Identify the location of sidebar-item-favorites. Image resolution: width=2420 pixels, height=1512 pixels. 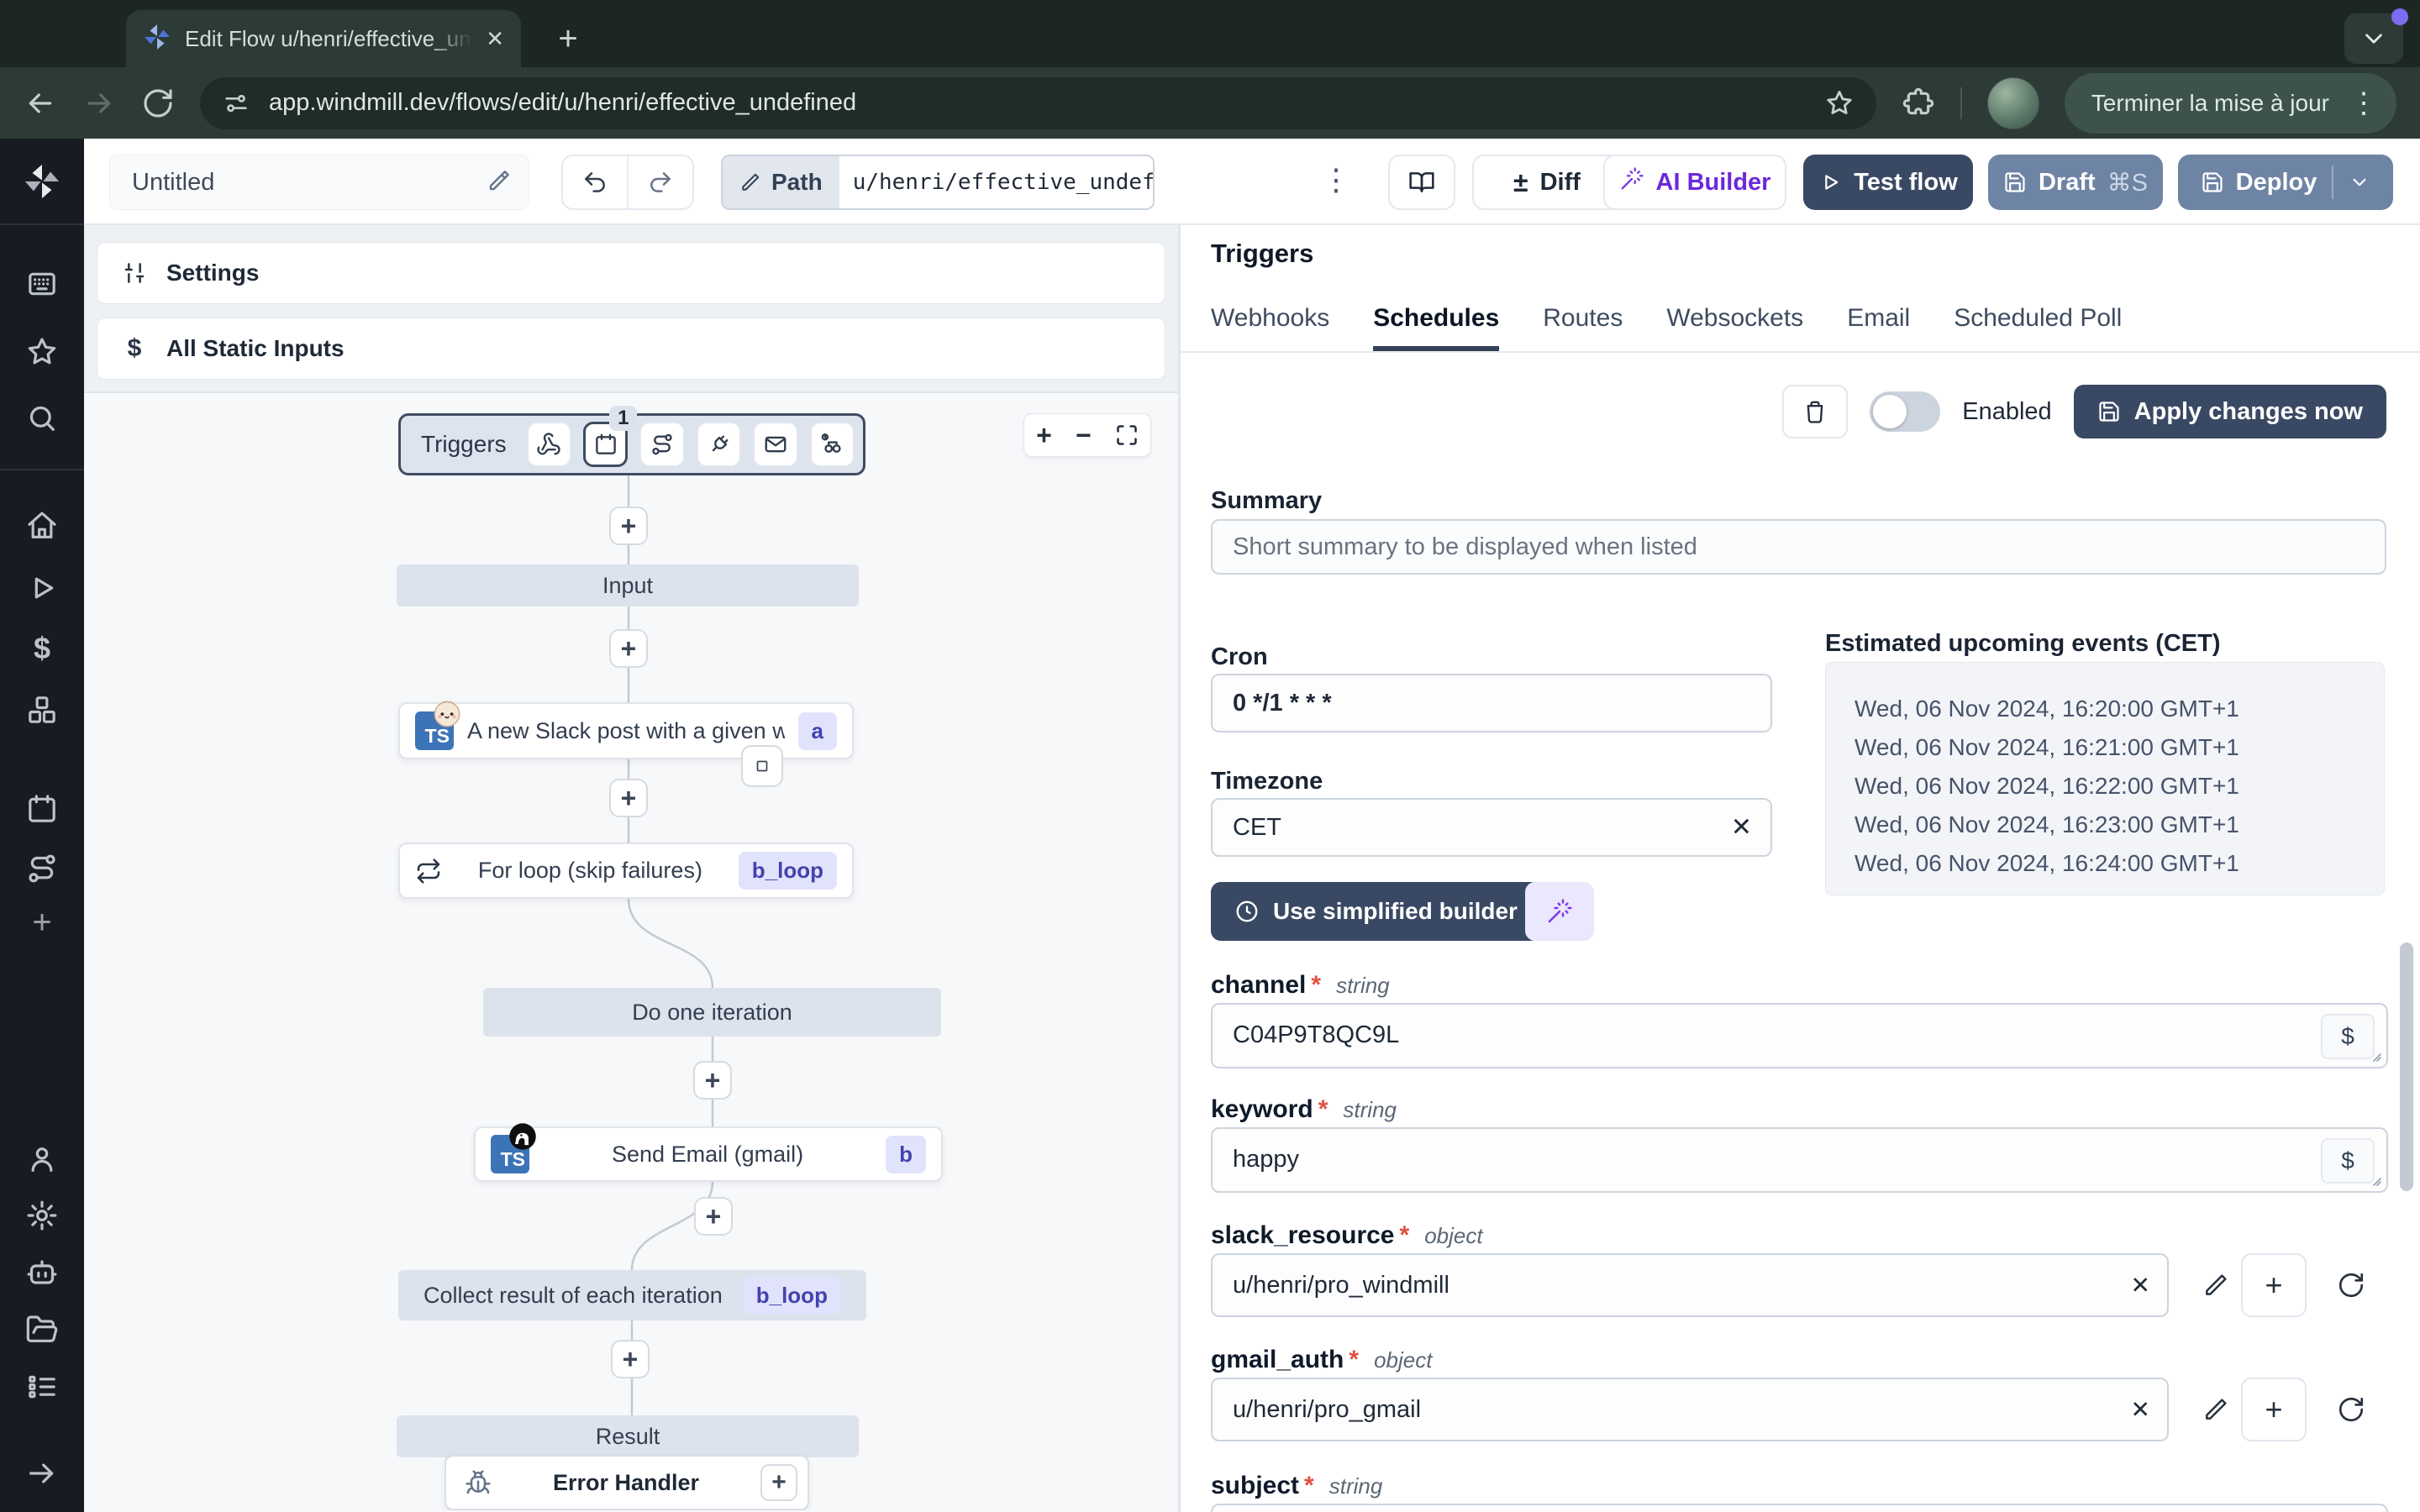
(42, 352).